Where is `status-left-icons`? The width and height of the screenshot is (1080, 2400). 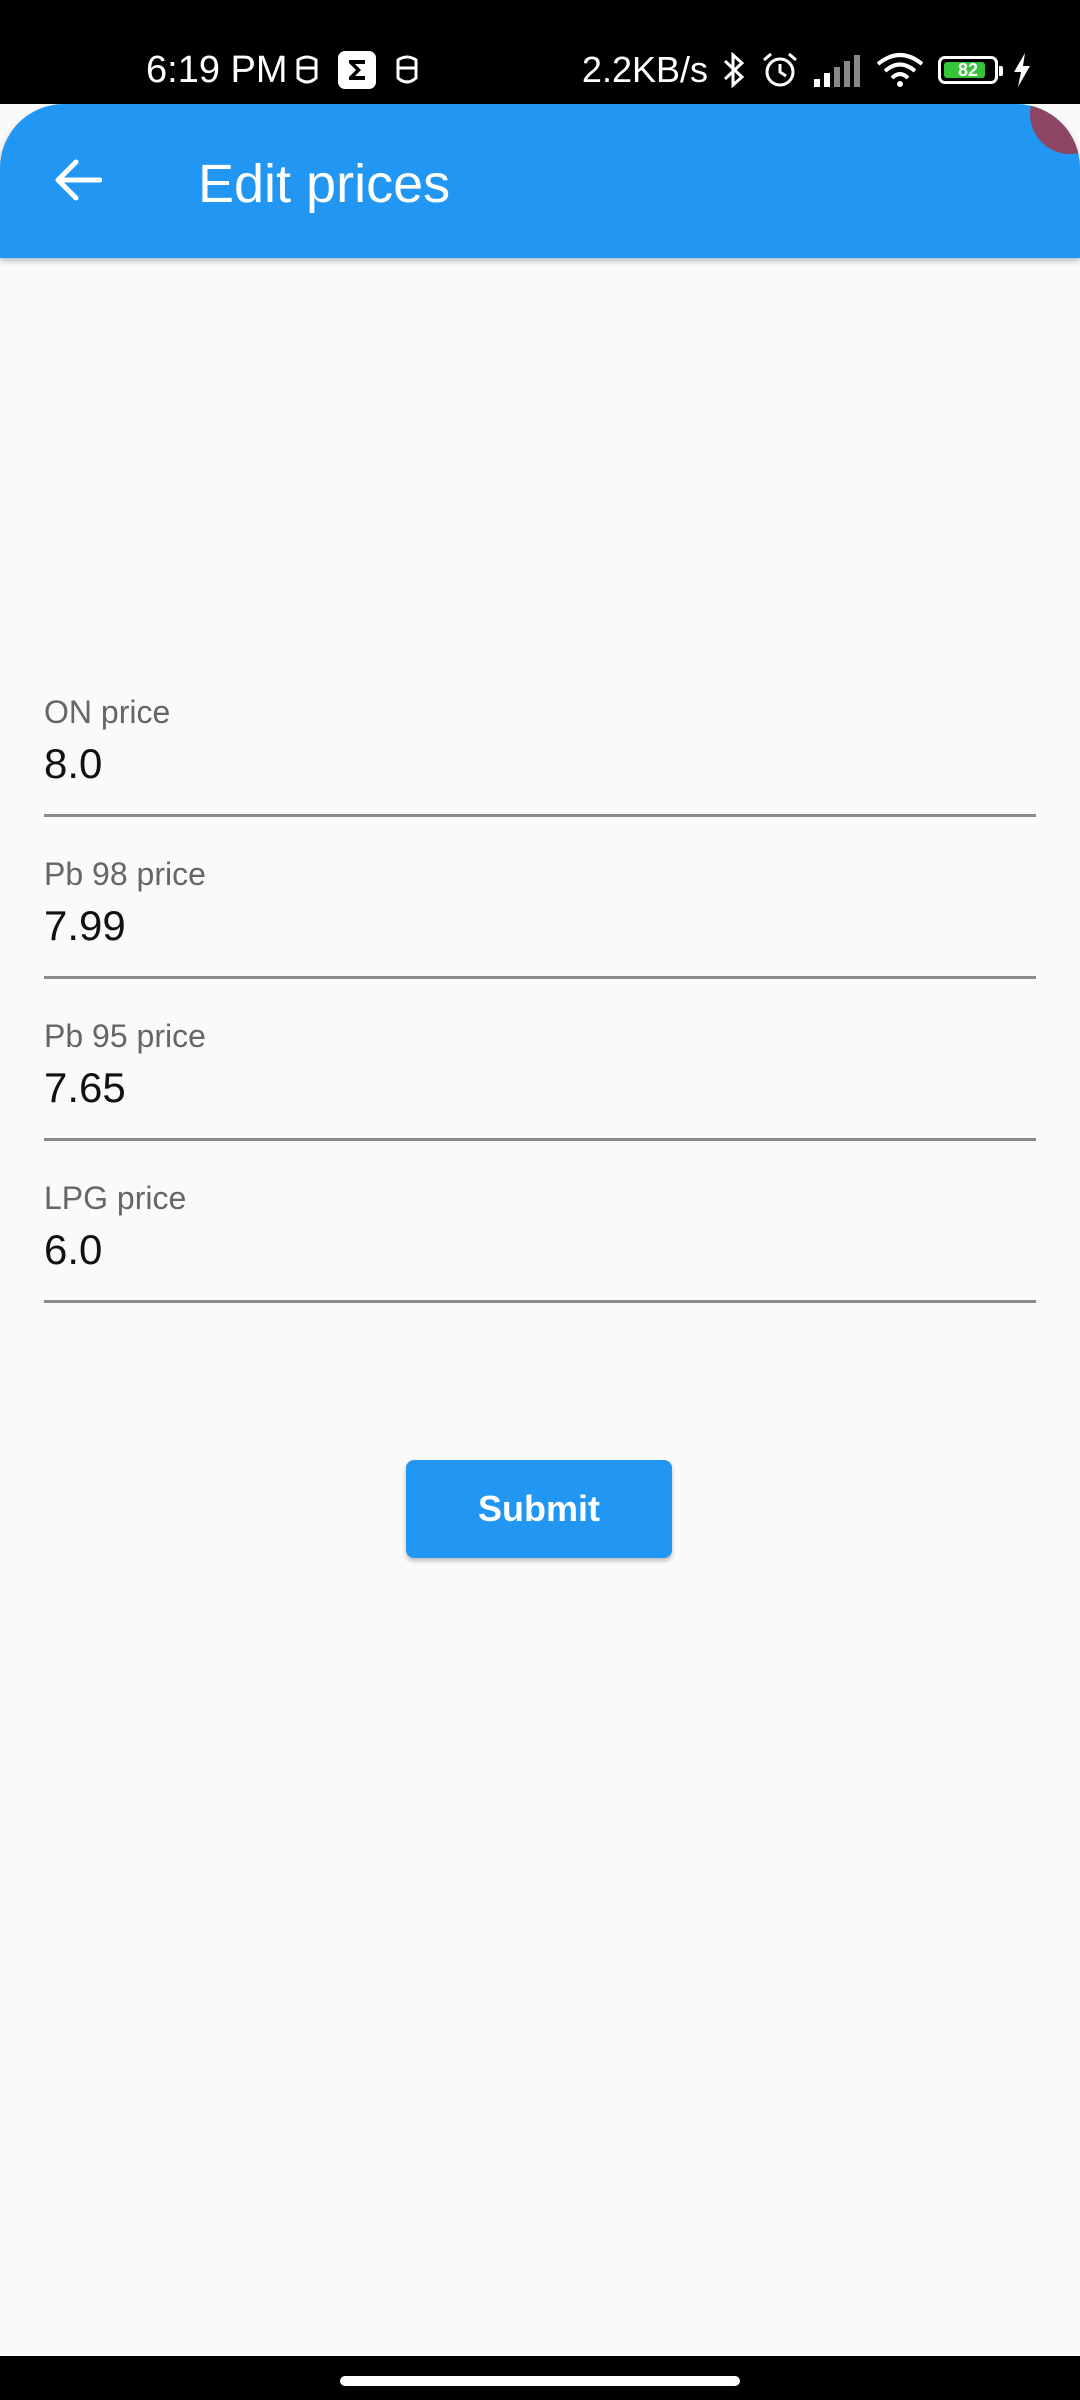 status-left-icons is located at coordinates (357, 70).